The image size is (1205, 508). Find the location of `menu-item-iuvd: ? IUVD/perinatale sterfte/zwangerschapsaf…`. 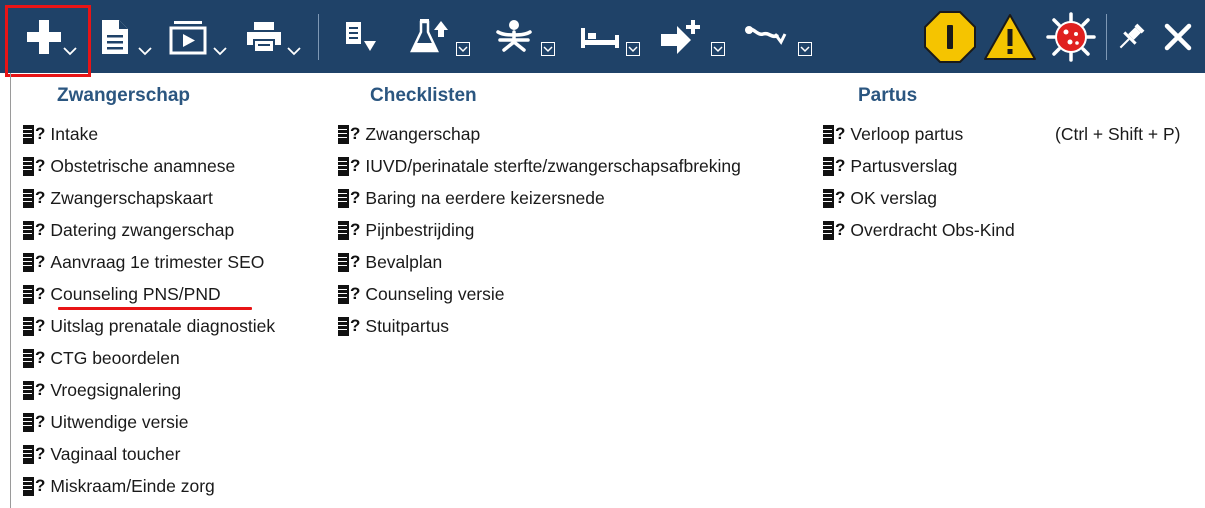

menu-item-iuvd: ? IUVD/perinatale sterfte/zwangerschapsaf… is located at coordinates (539, 166).